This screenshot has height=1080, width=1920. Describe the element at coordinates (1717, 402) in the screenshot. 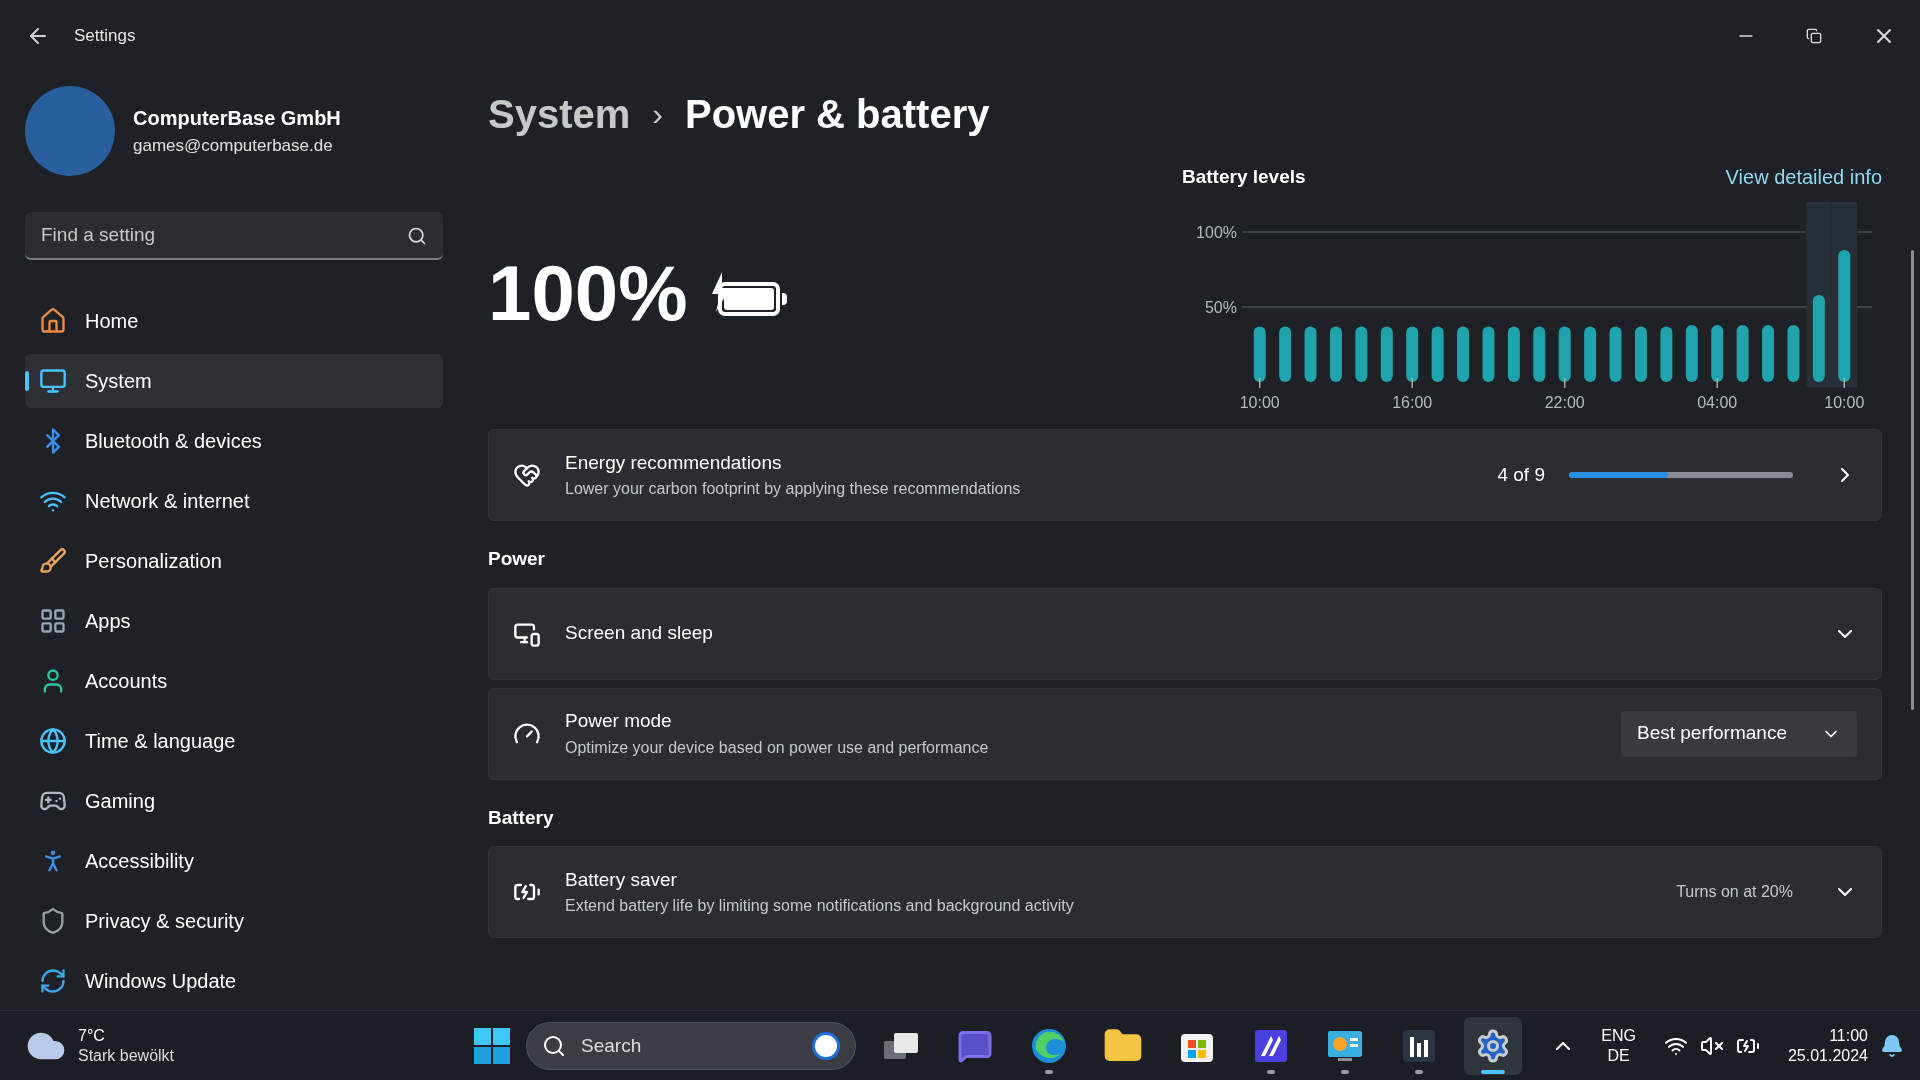

I see `x-tick-label: 04:00` at that location.